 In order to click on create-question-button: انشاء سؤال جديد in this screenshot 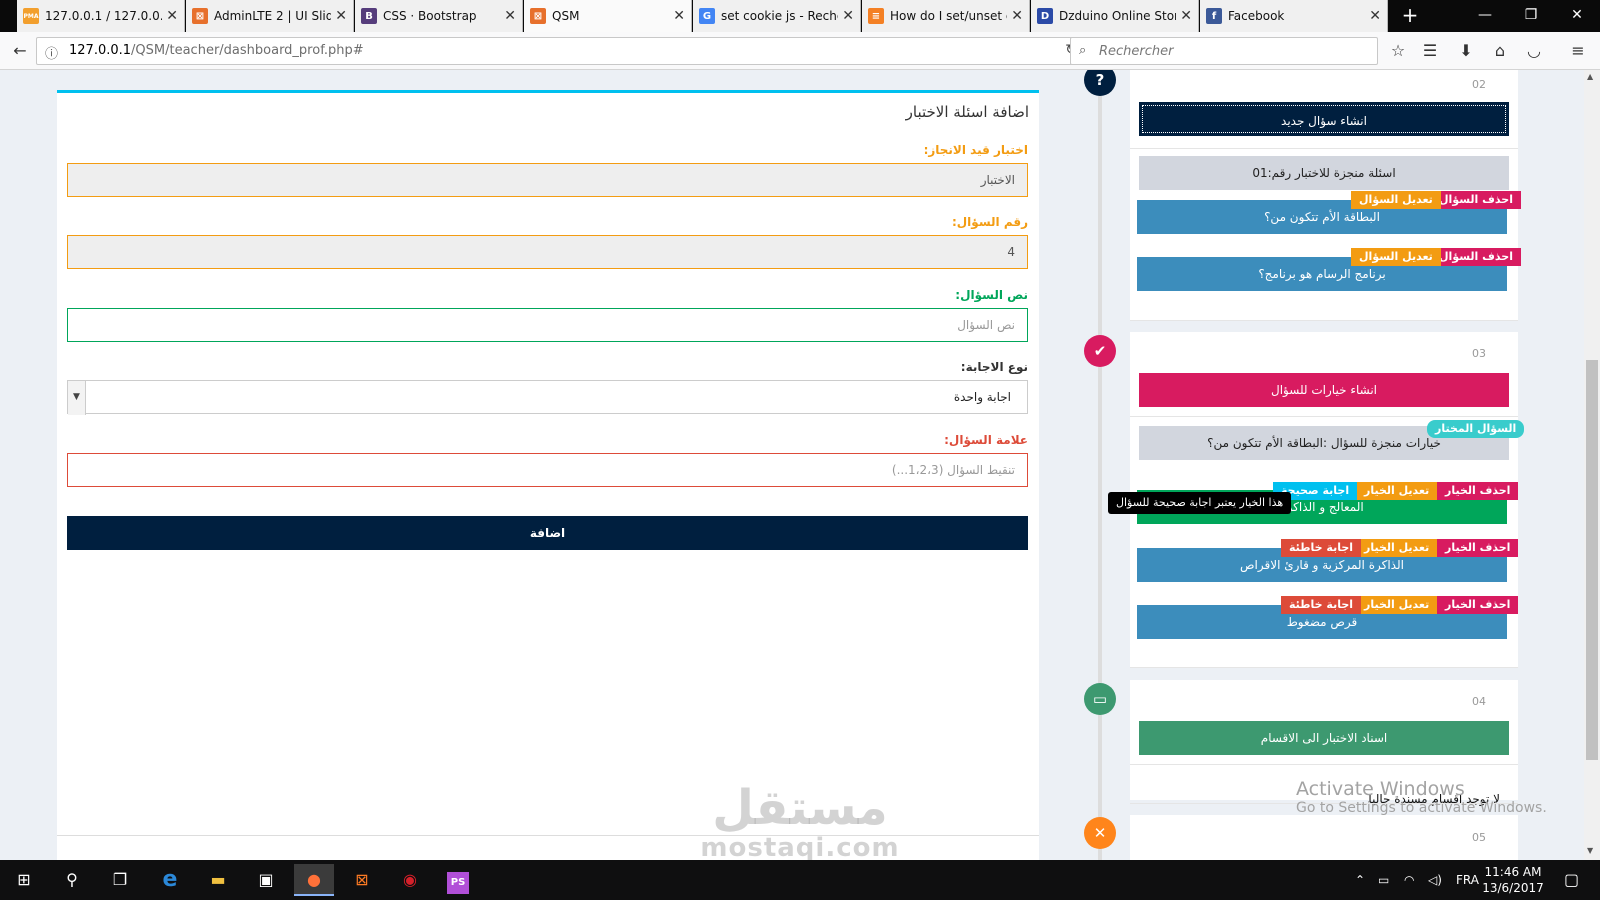, I will do `click(1324, 119)`.